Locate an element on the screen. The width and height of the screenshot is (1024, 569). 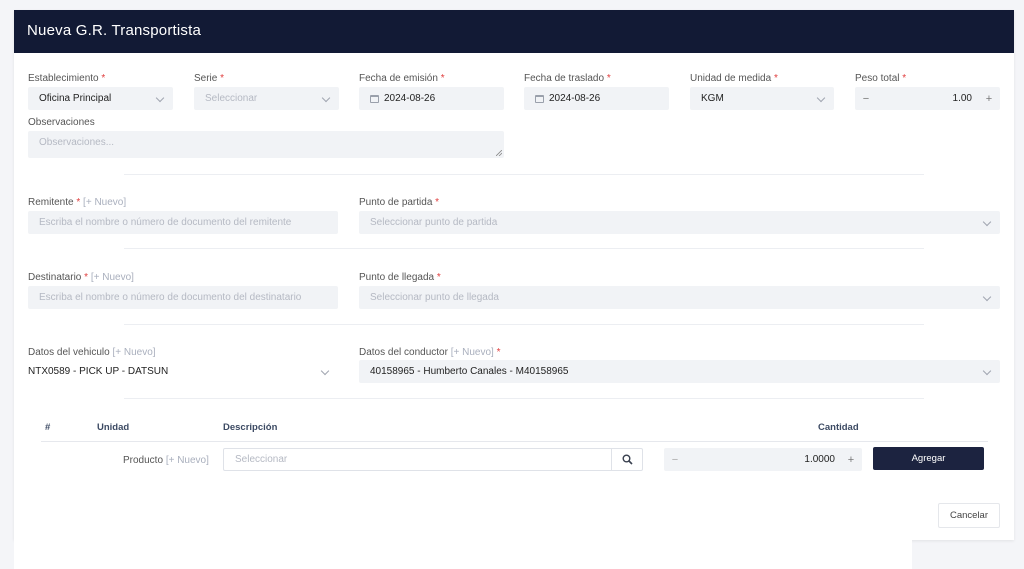
unidad-medida-value: KGM is located at coordinates (712, 98).